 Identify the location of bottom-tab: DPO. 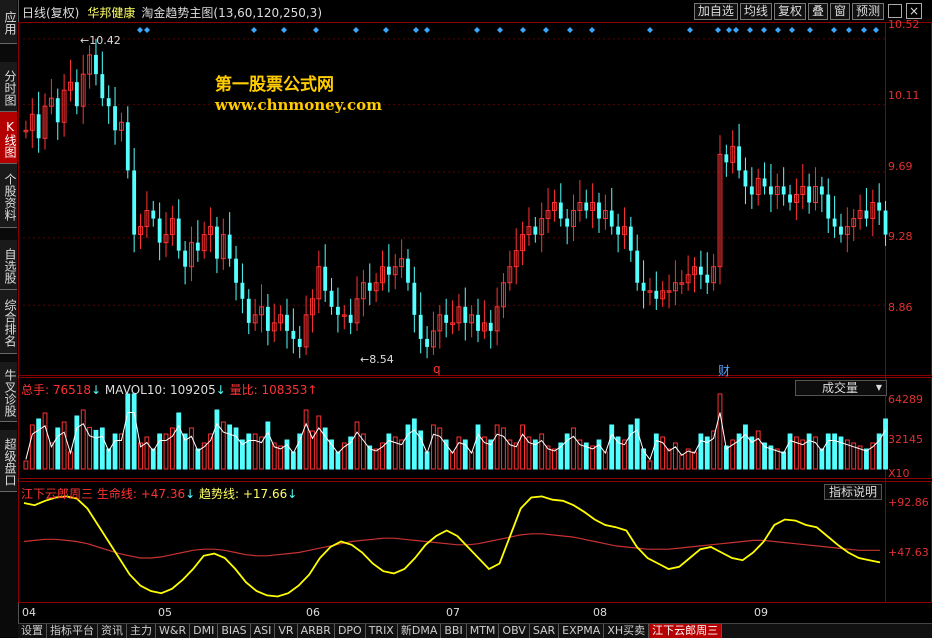
(350, 631).